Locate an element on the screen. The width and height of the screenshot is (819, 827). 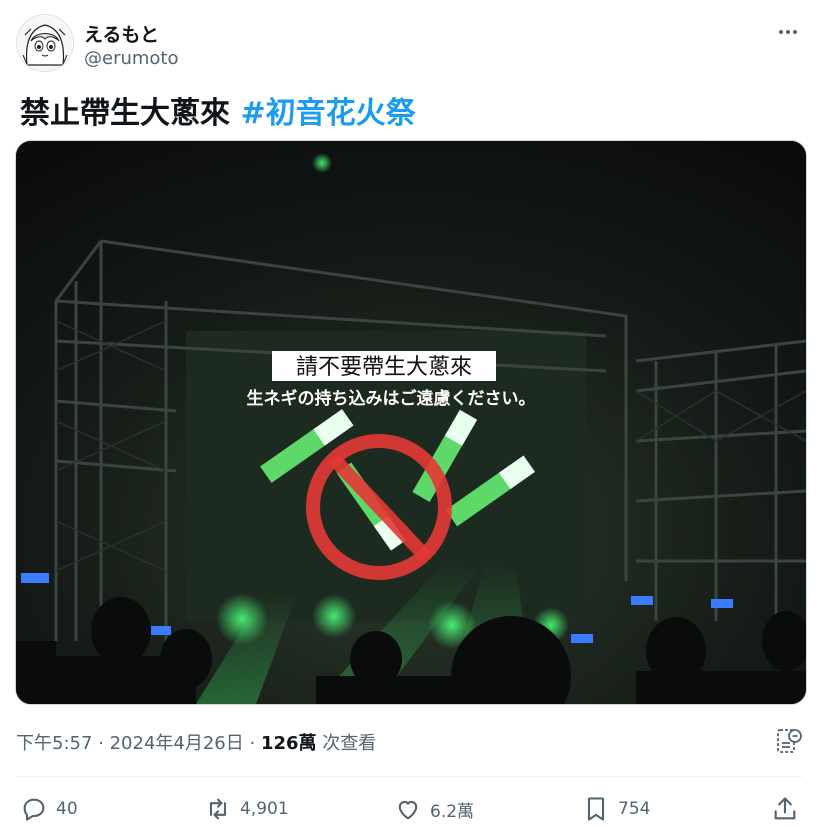
more-options-button is located at coordinates (788, 35).